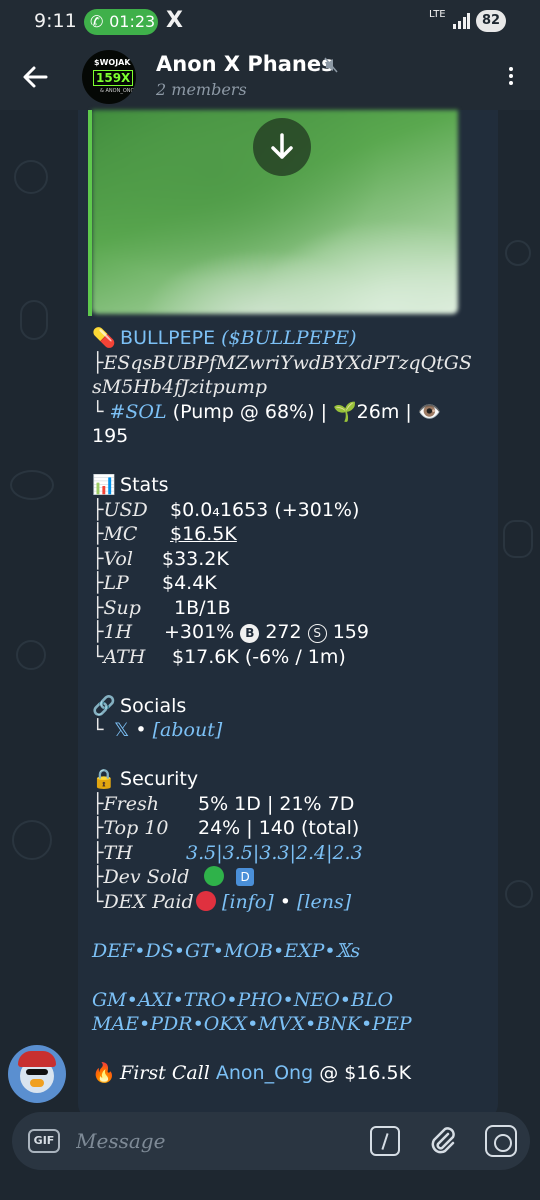 The height and width of the screenshot is (1200, 540). I want to click on stats-value: $33.2K, so click(195, 558).